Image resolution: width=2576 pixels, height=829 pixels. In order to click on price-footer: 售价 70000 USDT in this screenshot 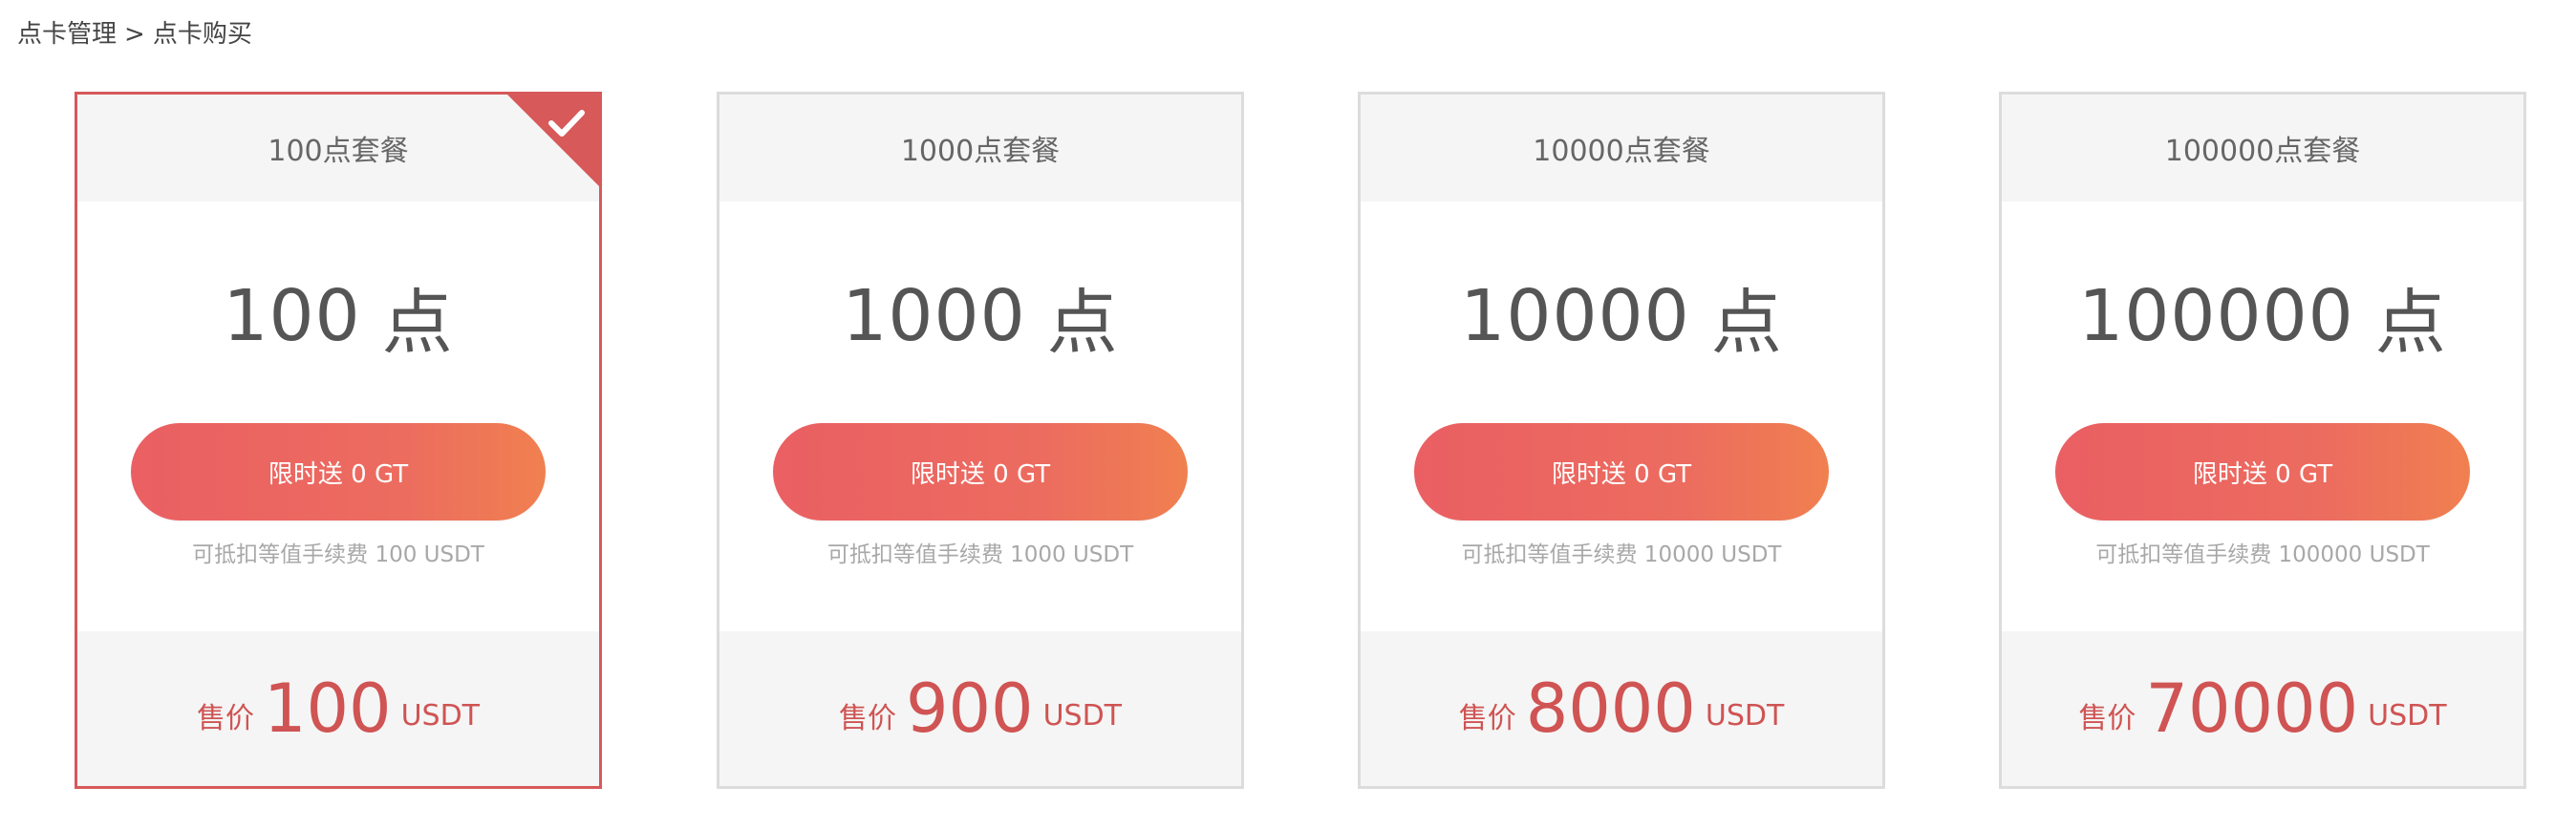, I will do `click(2262, 708)`.